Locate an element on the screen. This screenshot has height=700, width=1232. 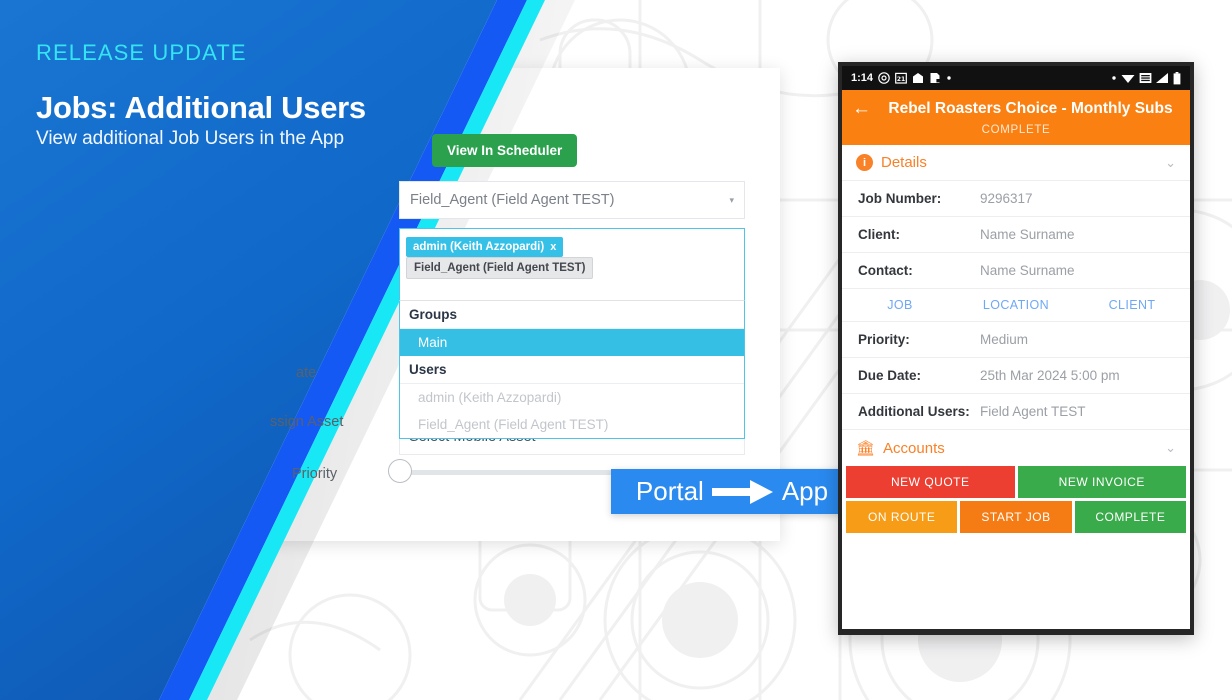
row-key: Client: is located at coordinates (879, 234).